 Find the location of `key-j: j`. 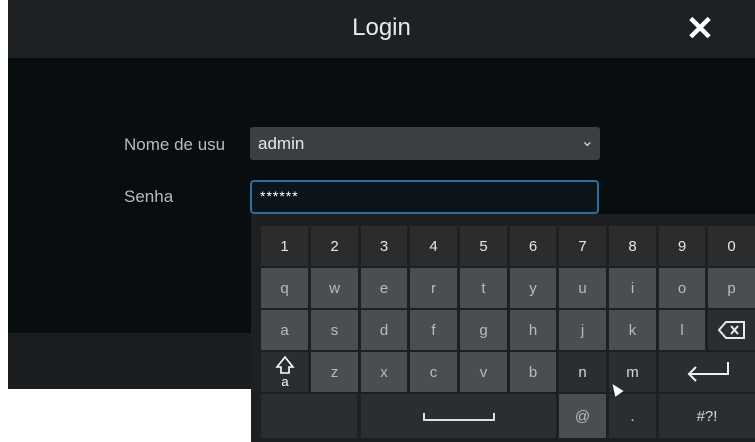

key-j: j is located at coordinates (582, 330).